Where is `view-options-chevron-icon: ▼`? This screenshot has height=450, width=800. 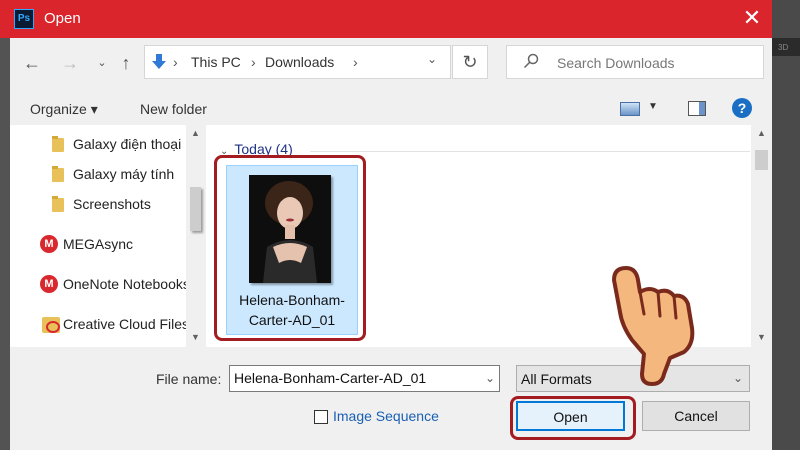
view-options-chevron-icon: ▼ is located at coordinates (653, 106).